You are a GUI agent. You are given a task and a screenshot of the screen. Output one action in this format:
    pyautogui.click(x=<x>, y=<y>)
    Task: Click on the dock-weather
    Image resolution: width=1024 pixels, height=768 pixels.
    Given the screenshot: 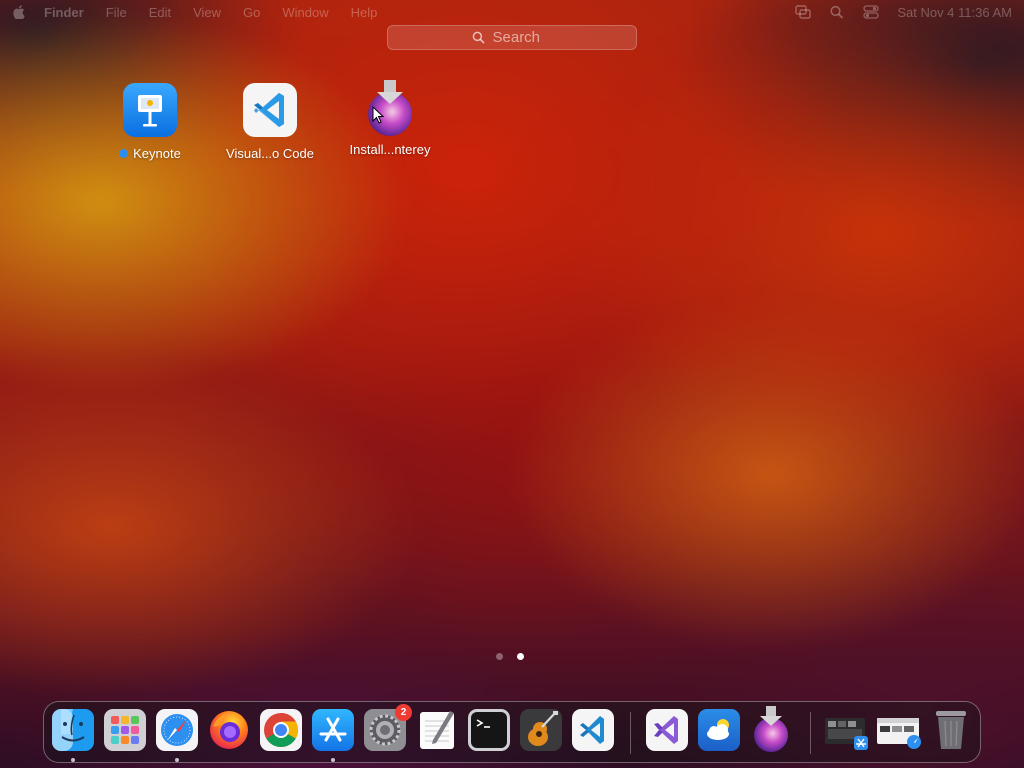 What is the action you would take?
    pyautogui.click(x=719, y=730)
    